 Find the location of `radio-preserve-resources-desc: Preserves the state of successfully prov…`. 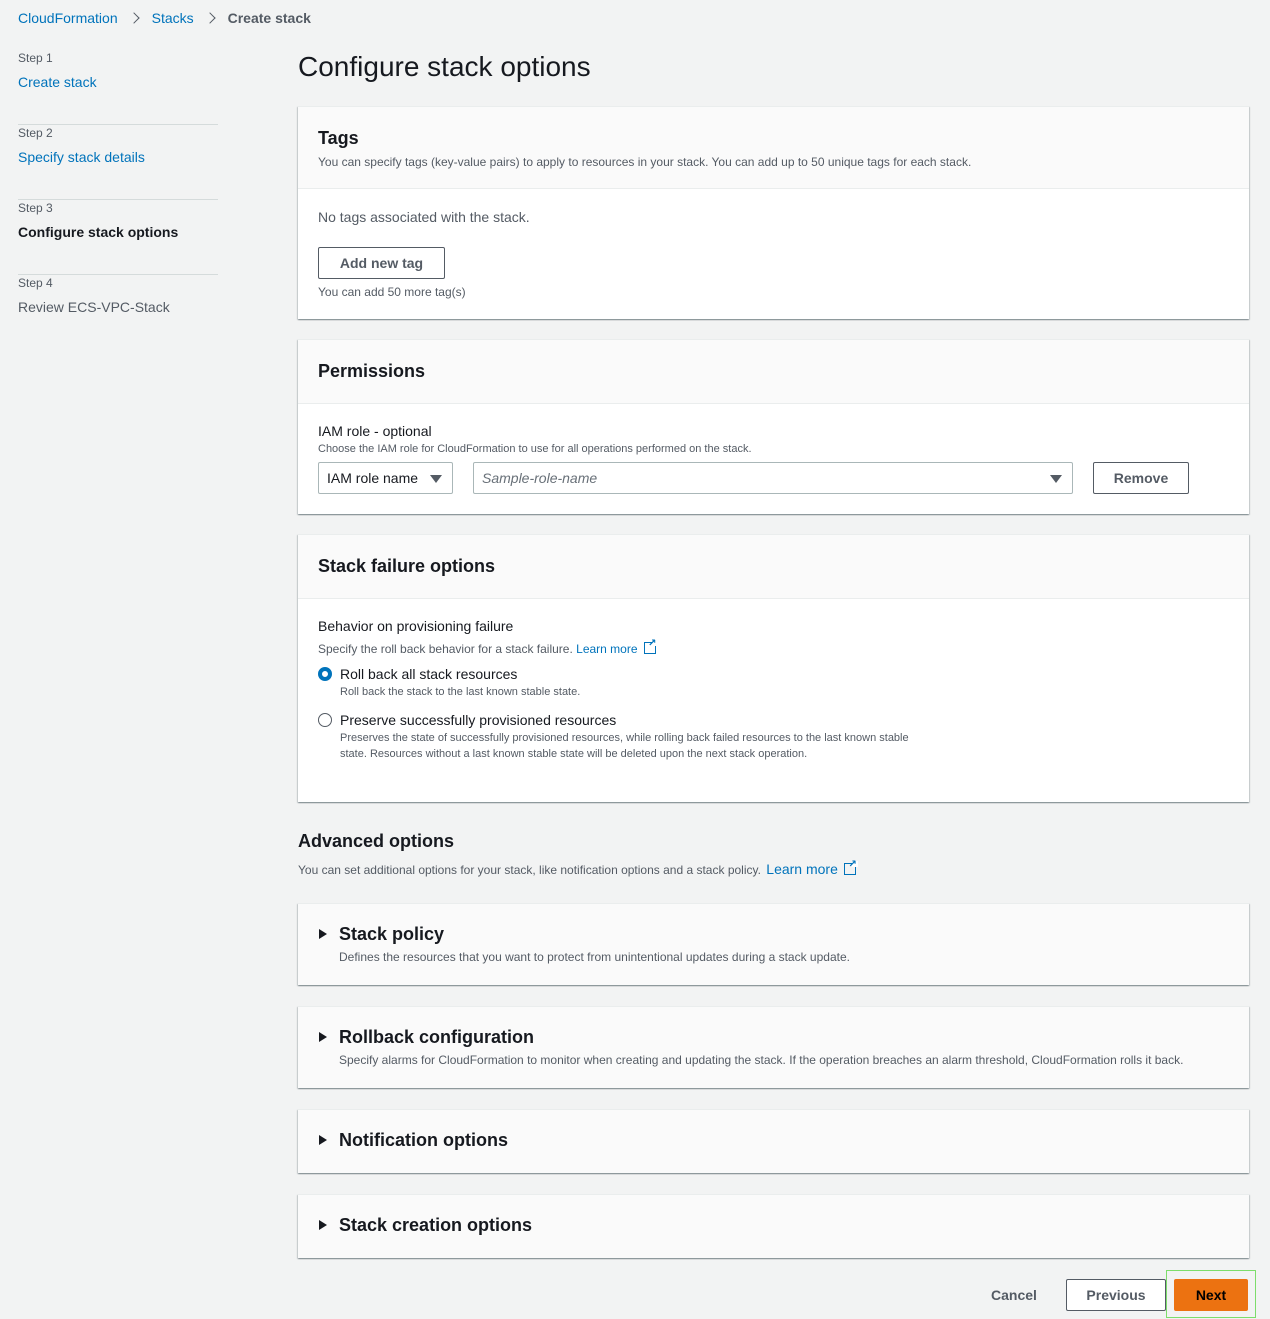

radio-preserve-resources-desc: Preserves the state of successfully prov… is located at coordinates (624, 738).